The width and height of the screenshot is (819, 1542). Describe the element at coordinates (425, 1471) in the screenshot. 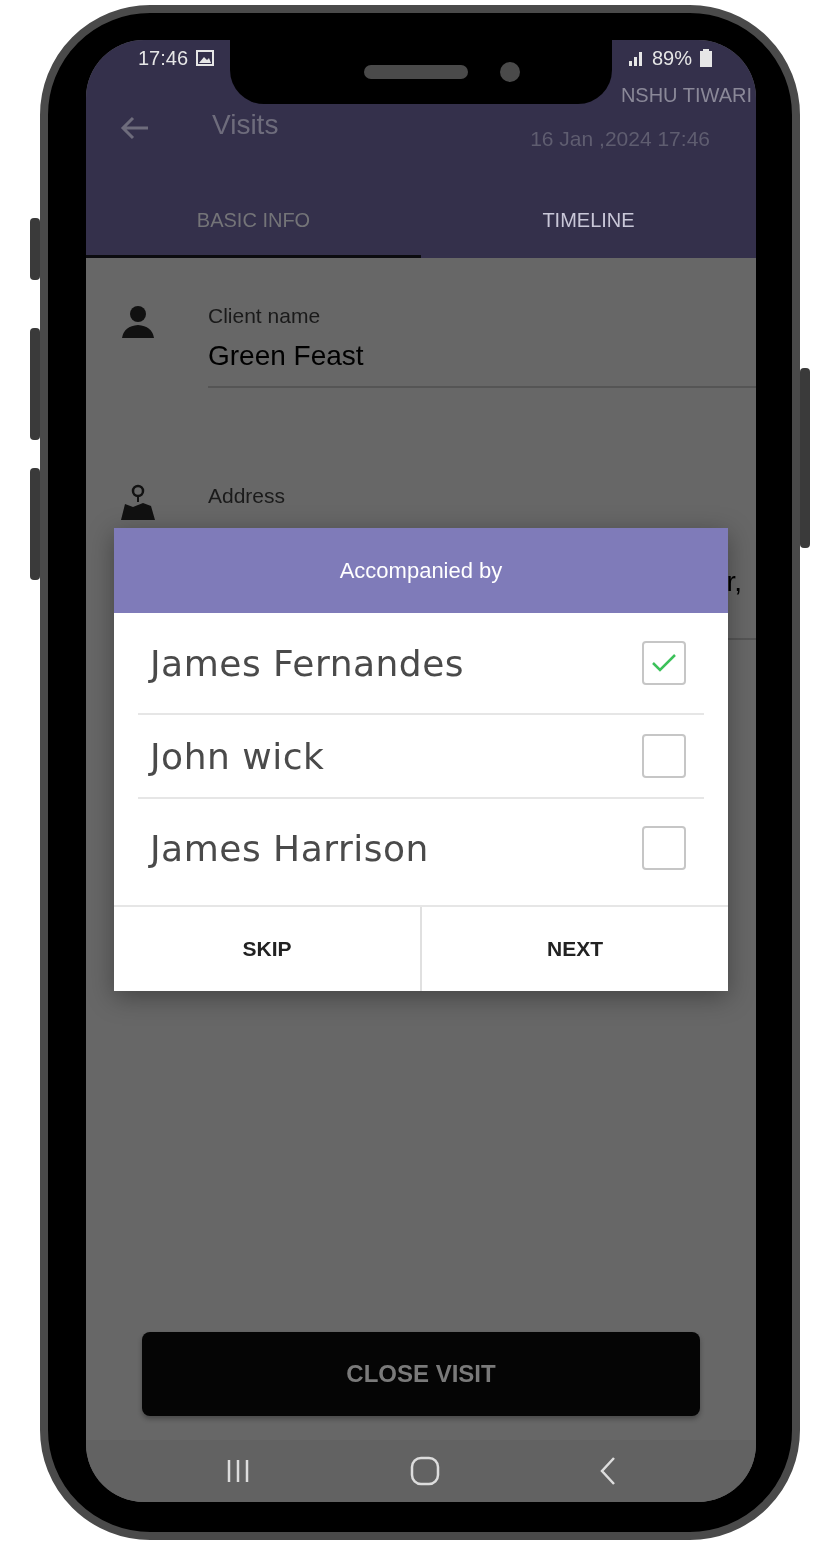

I see `home-icon` at that location.